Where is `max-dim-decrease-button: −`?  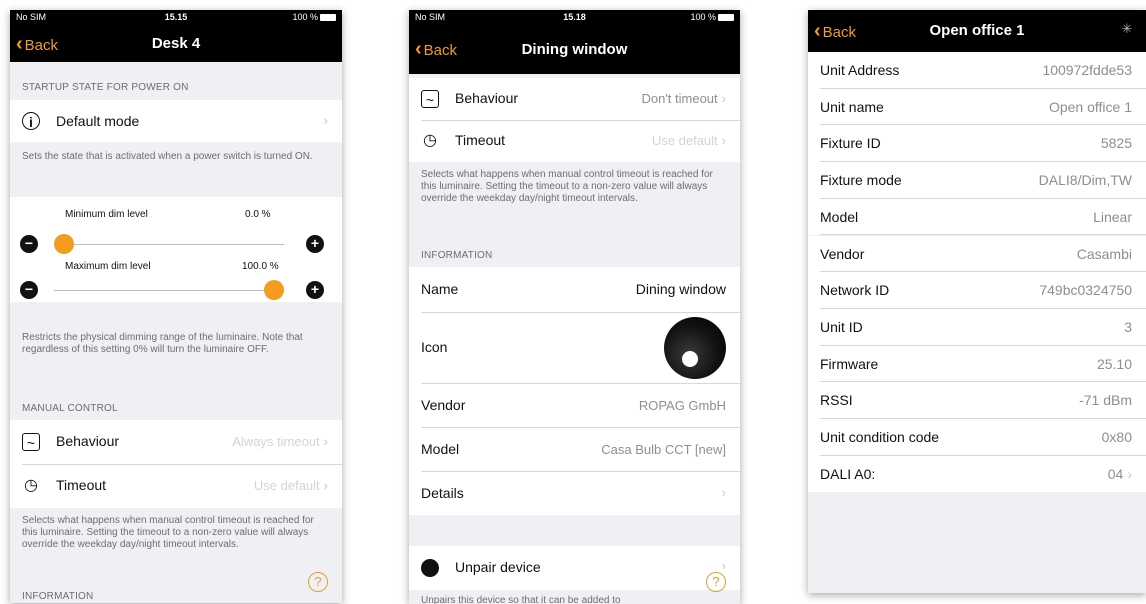 max-dim-decrease-button: − is located at coordinates (29, 290).